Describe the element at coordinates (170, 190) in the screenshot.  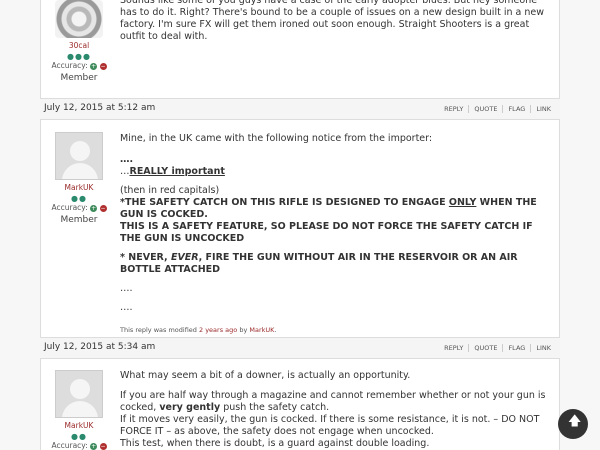
I see `post-text-note: (then in red capitals)` at that location.